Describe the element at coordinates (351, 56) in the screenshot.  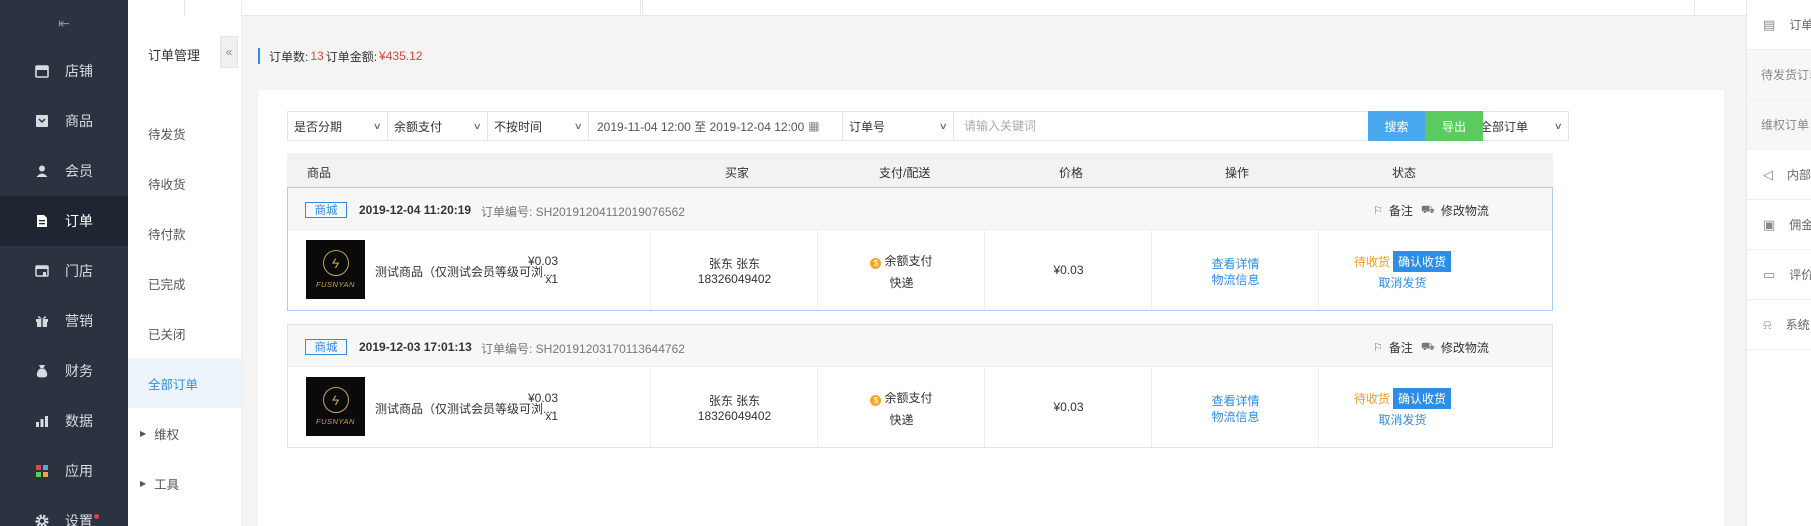
I see `order-amount-label: 订单金额:` at that location.